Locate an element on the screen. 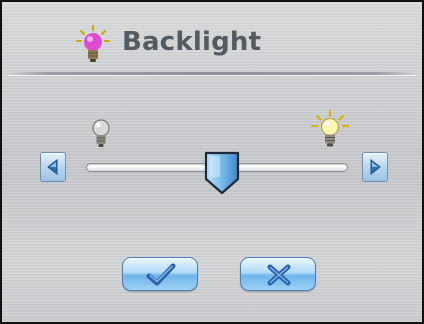  cross-icon is located at coordinates (279, 275).